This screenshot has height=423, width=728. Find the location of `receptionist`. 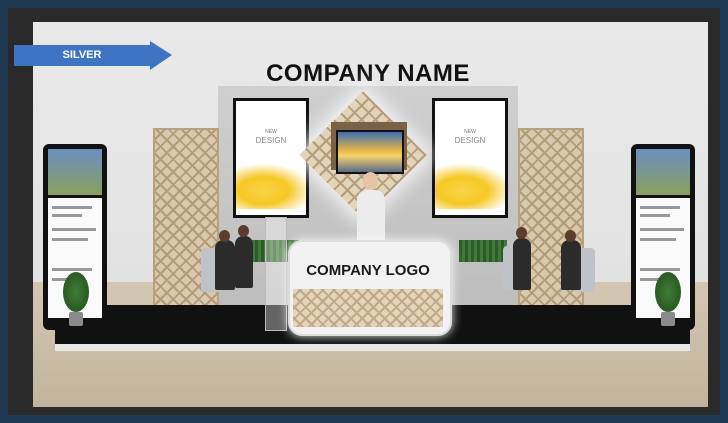

receptionist is located at coordinates (371, 207).